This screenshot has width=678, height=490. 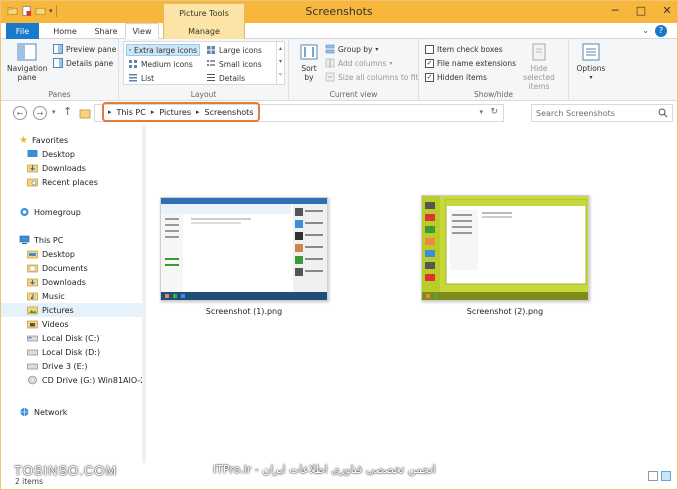 What do you see at coordinates (339, 31) in the screenshot?
I see `ribbon-tabs: File Home Share View Manage ⌄ ?` at bounding box center [339, 31].